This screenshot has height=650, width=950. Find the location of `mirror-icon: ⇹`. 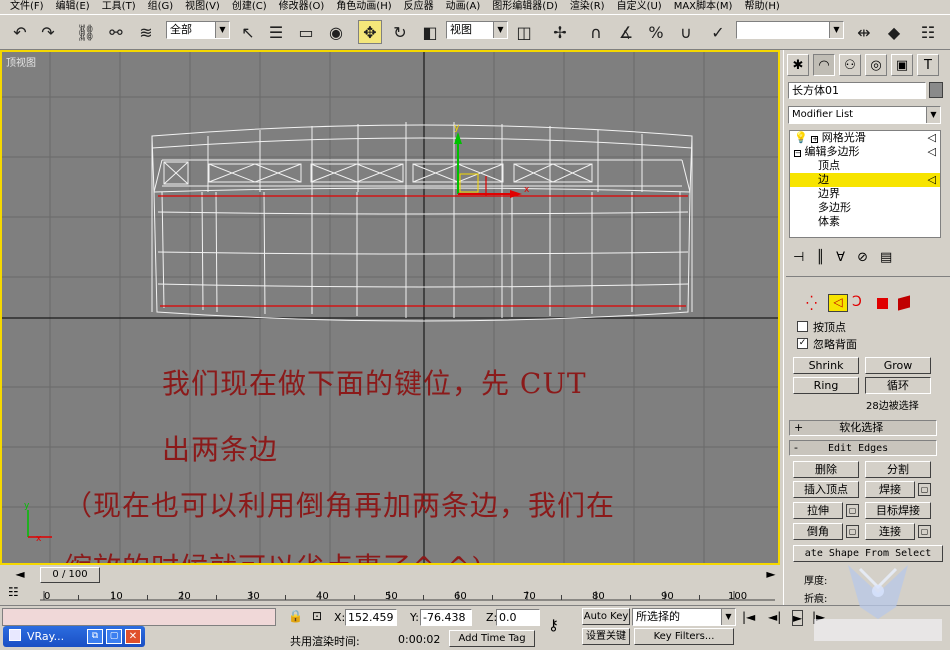

mirror-icon: ⇹ is located at coordinates (864, 32).